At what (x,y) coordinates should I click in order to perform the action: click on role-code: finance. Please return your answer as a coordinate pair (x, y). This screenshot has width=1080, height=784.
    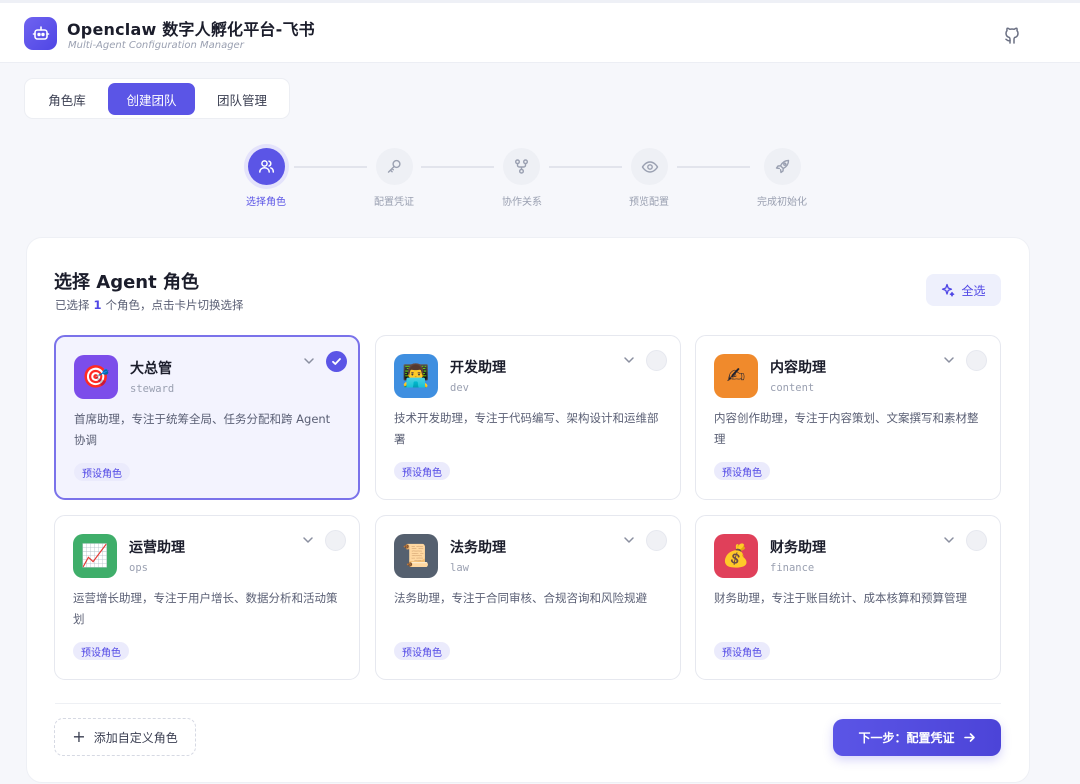
    Looking at the image, I should click on (792, 568).